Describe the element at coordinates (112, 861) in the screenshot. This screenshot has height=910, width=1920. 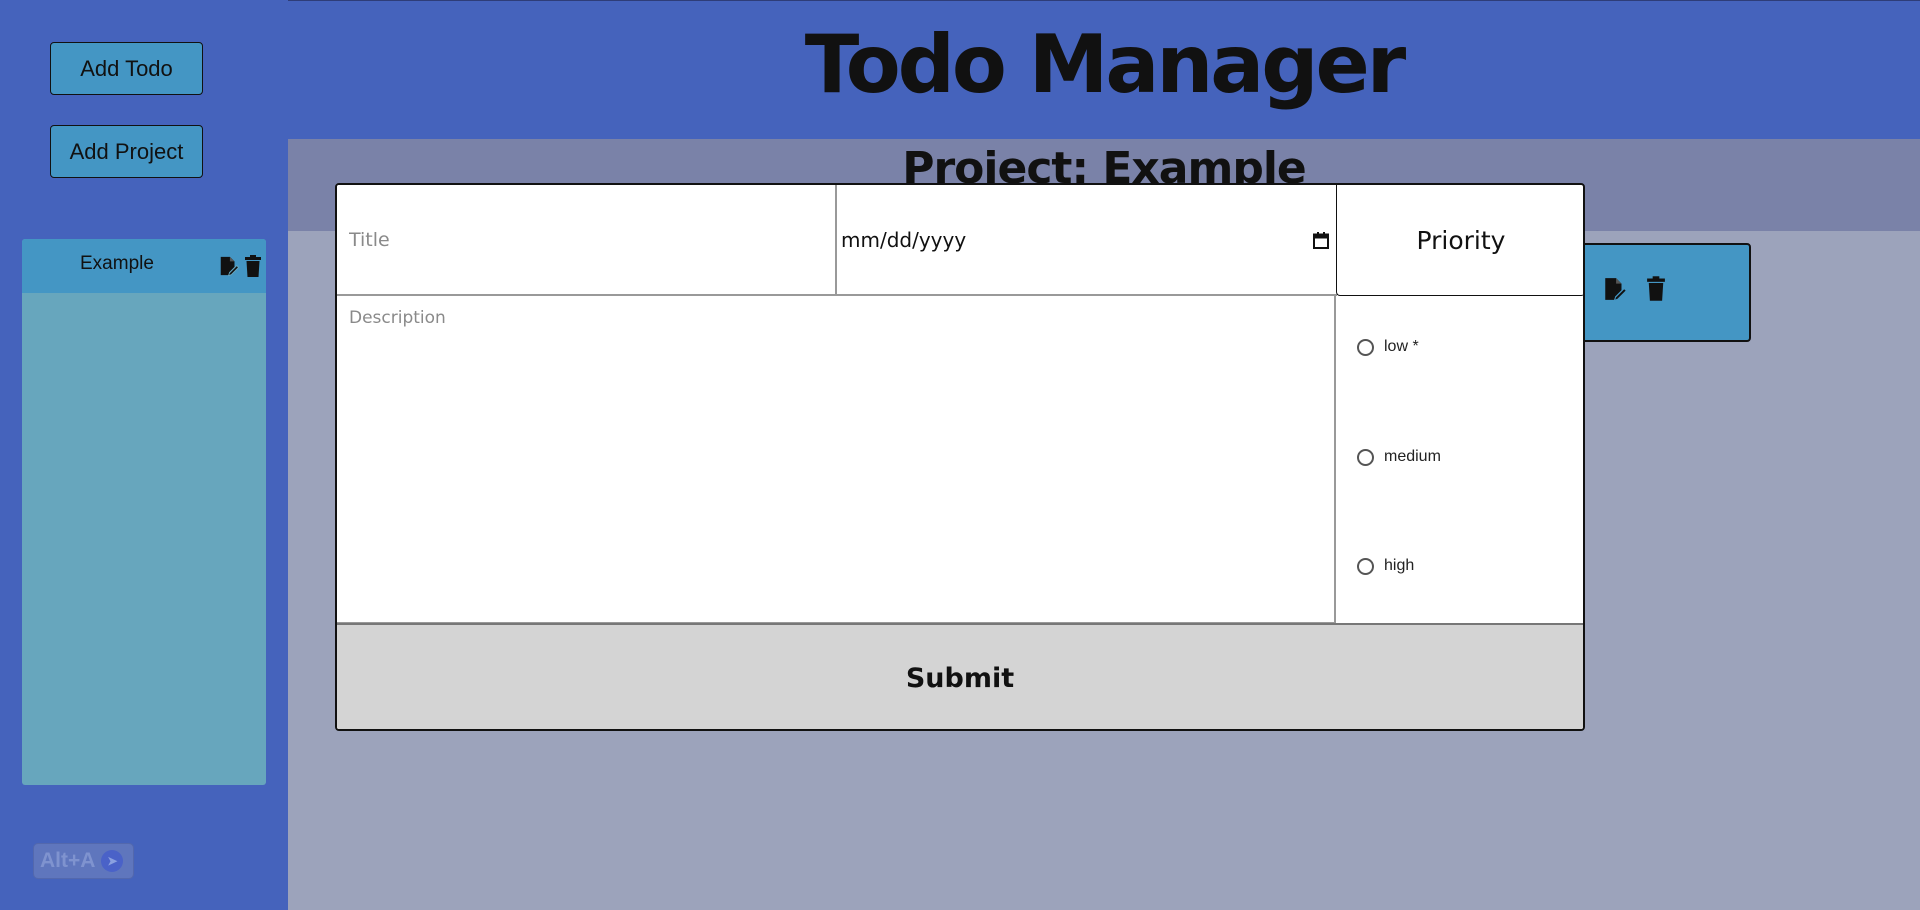
I see `arrow-icon: ➤` at that location.